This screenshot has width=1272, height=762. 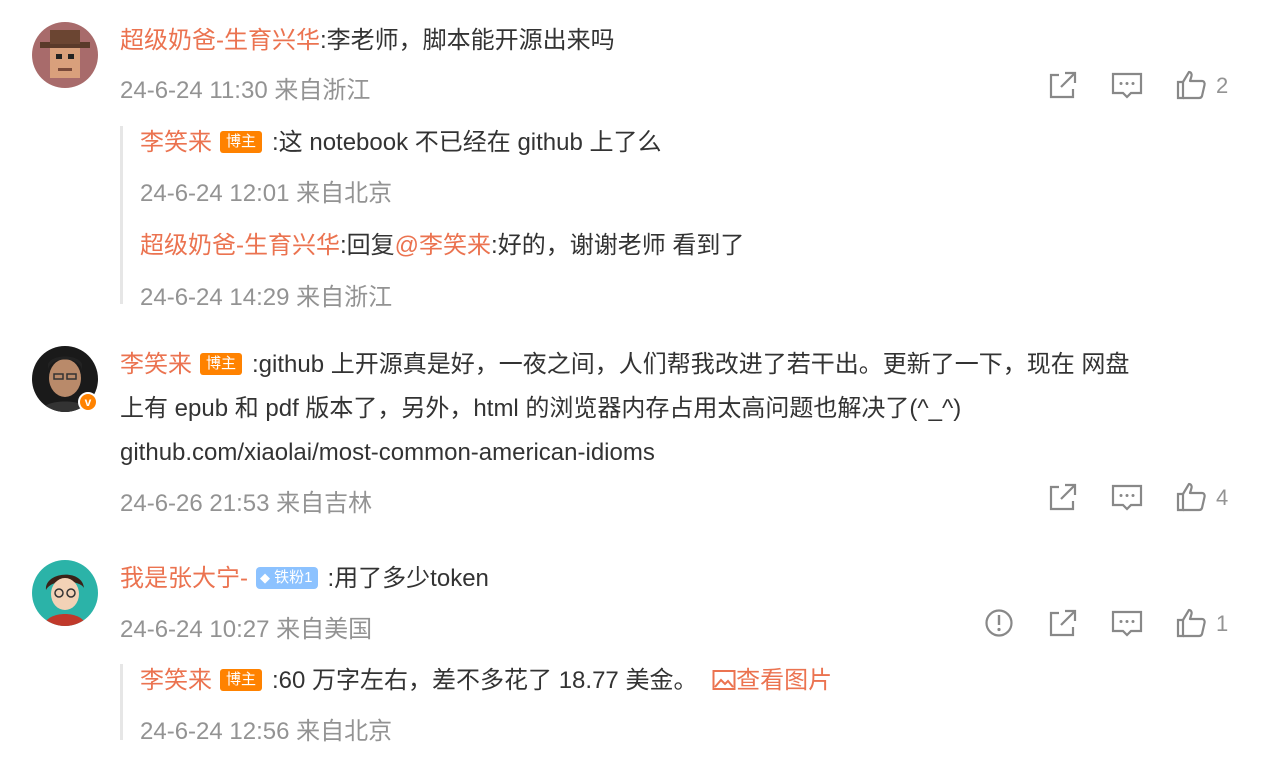 I want to click on reply-2: 超级奶爸-生育兴华:回复@李笑来:好的，谢谢老师 看到了, so click(x=442, y=246).